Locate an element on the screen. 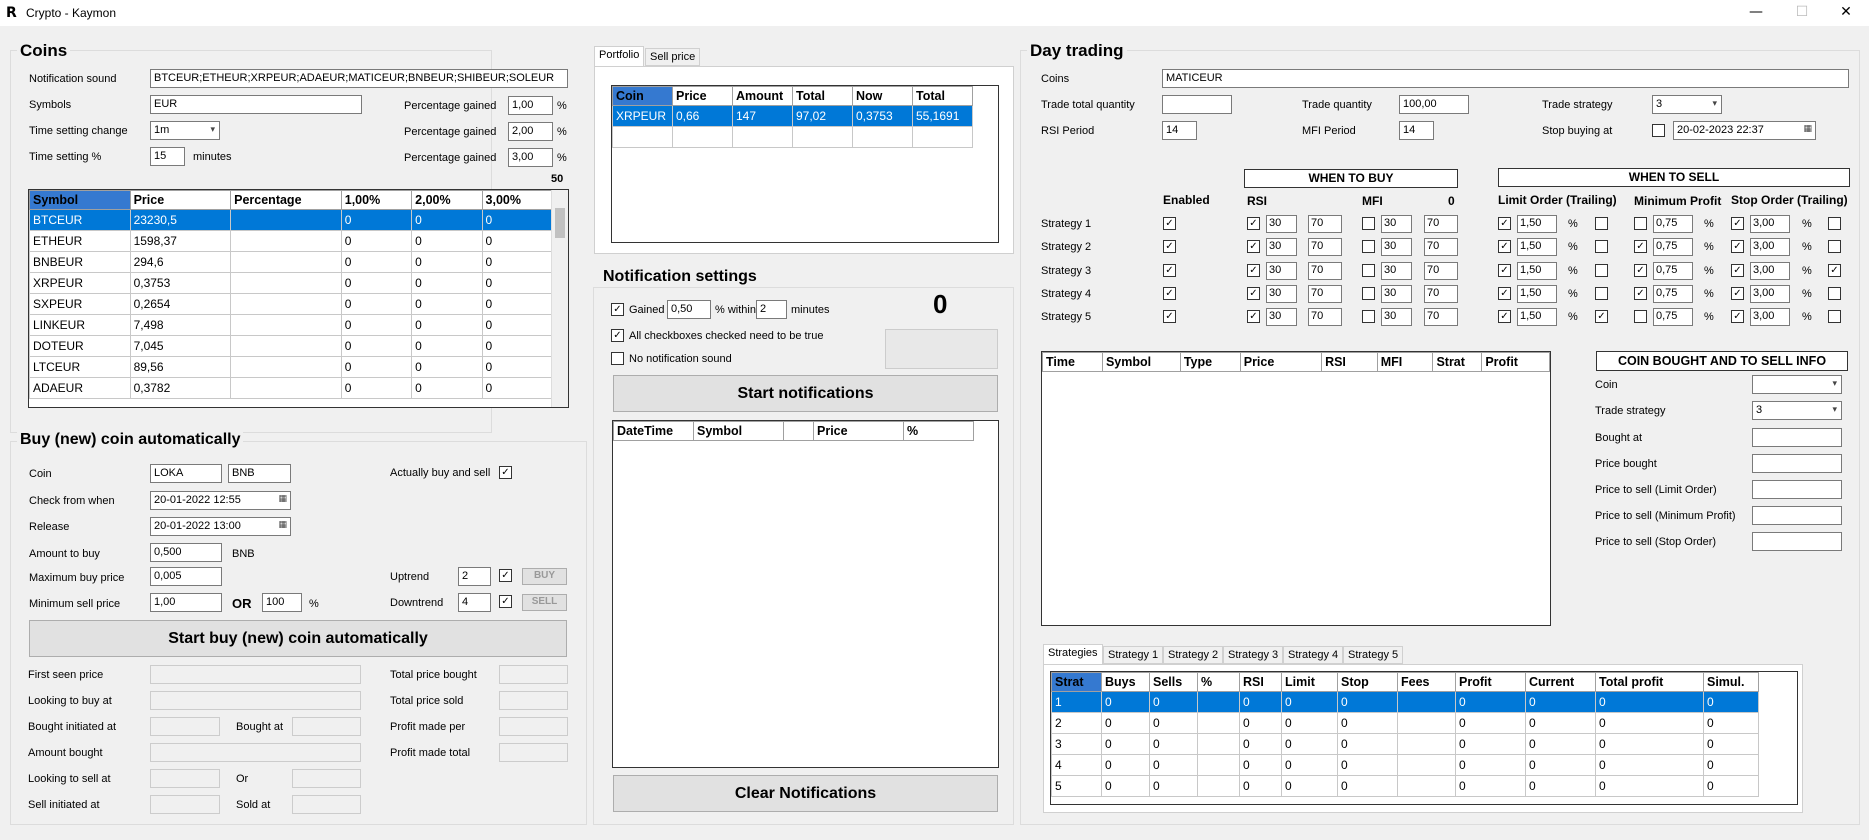 This screenshot has width=1869, height=840. table-row: DOTEUR 7,045 0 0 0 is located at coordinates (291, 346).